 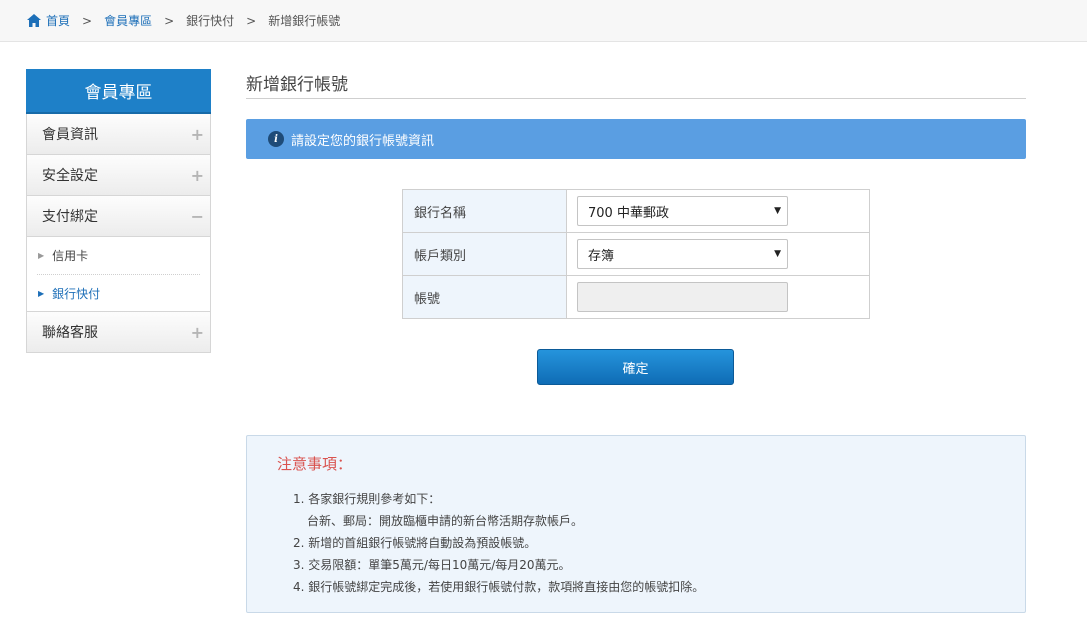 What do you see at coordinates (601, 256) in the screenshot?
I see `account-type-value: 存簿` at bounding box center [601, 256].